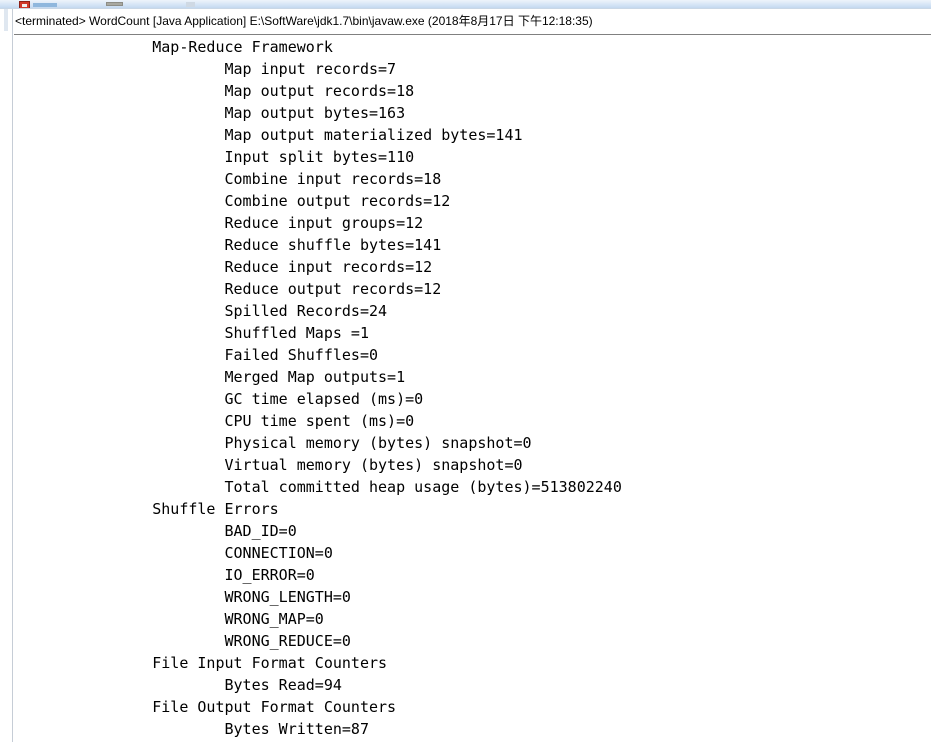 The height and width of the screenshot is (742, 931). I want to click on console-line: WRONG_LENGTH=0, so click(215, 597).